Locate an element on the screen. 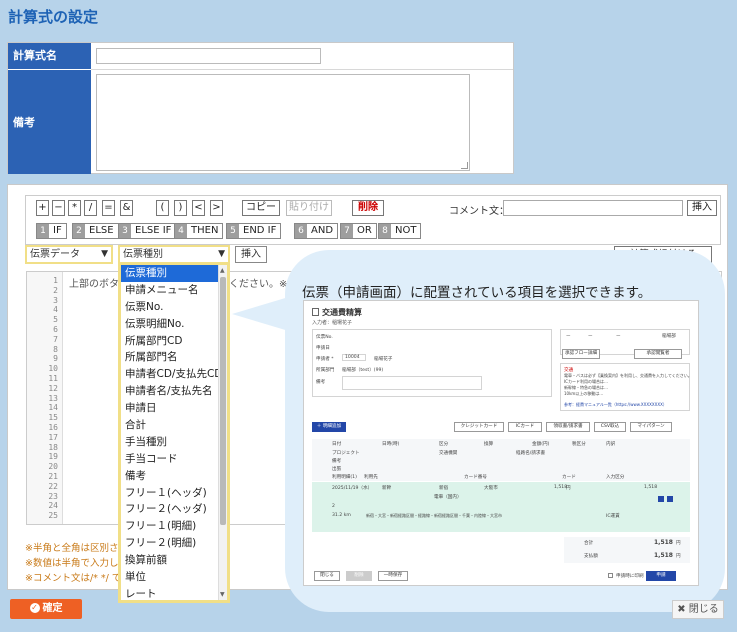 This screenshot has width=737, height=632. keyword-label: IF is located at coordinates (57, 230).